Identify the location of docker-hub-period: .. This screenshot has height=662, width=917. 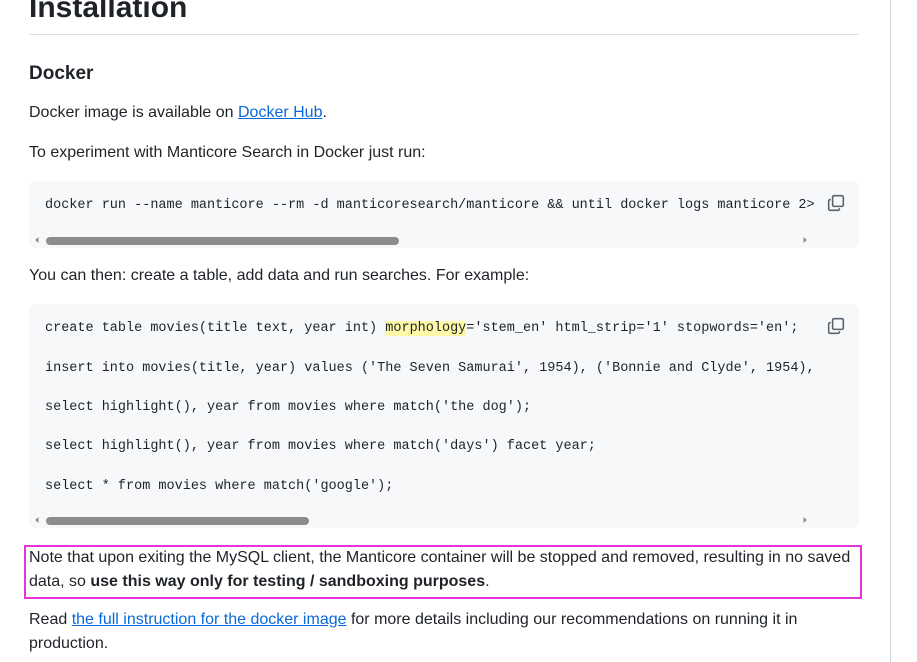
(324, 112).